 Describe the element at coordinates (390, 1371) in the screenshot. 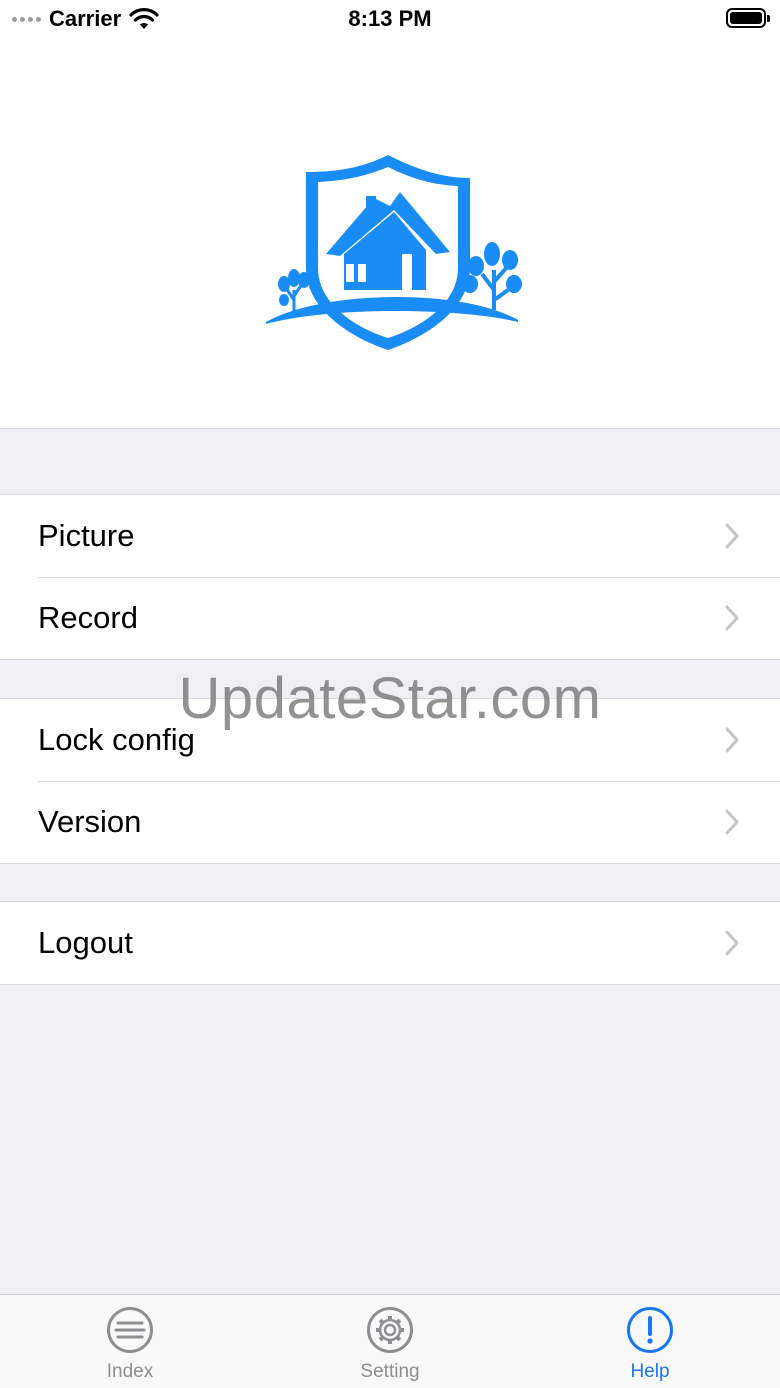

I see `tab-label: Setting` at that location.